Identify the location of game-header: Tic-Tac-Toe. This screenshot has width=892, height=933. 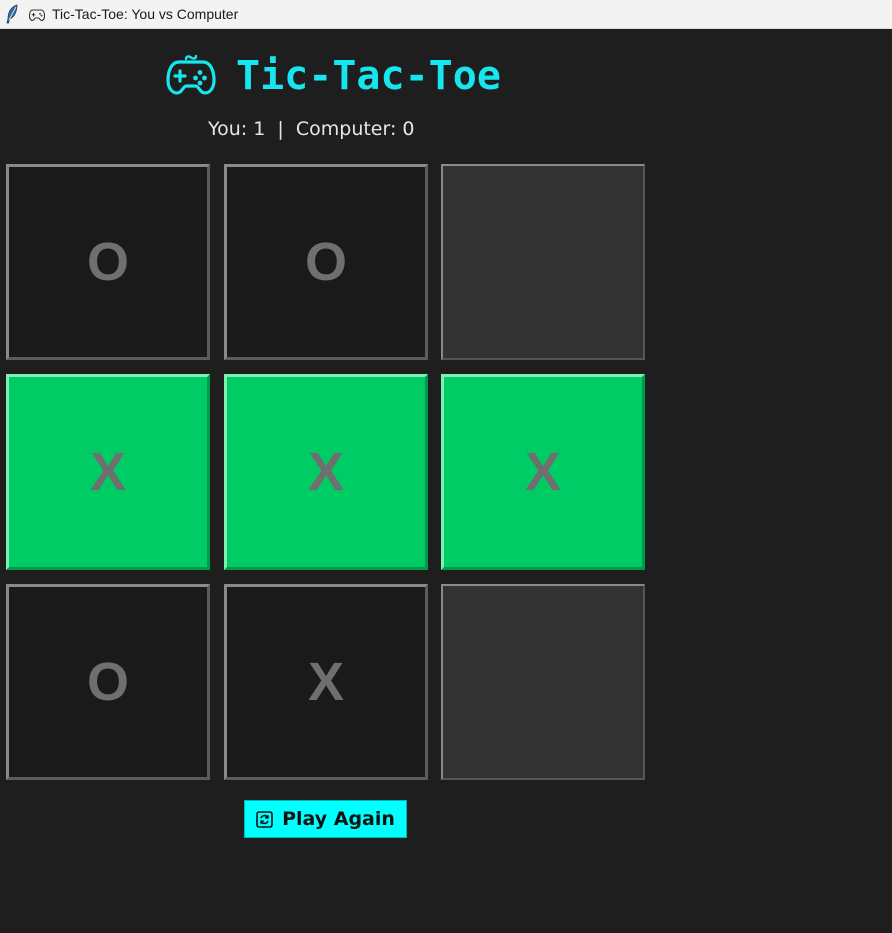
(333, 76).